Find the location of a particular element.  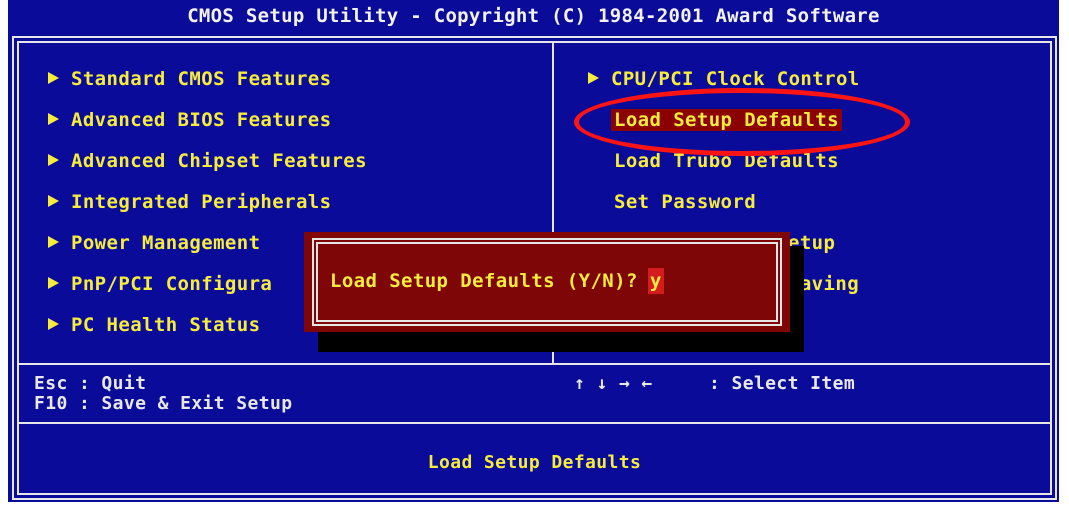

divider-help-description is located at coordinates (534, 423).